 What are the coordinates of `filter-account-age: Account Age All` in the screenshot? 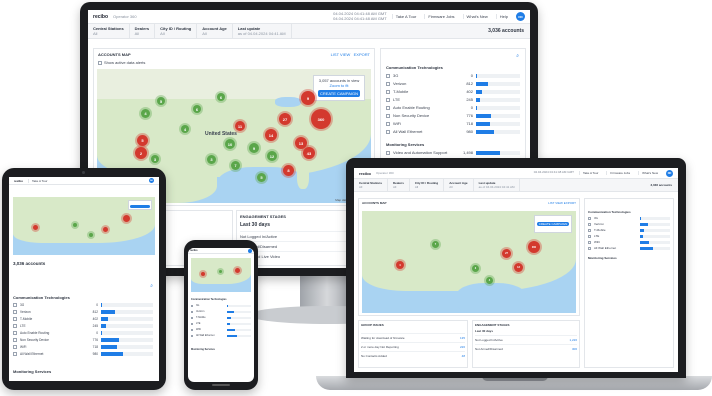 It's located at (215, 31).